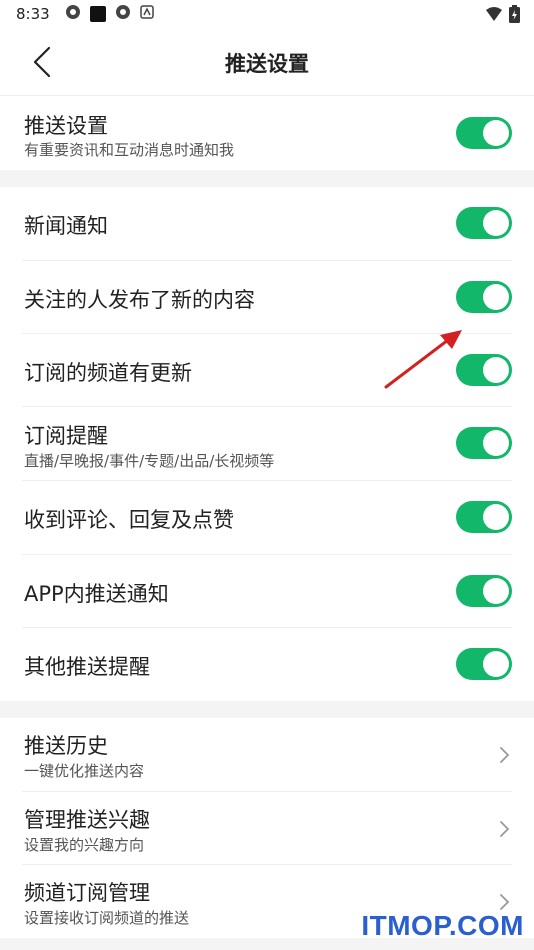  I want to click on notification-title: 订阅的频道有更新, so click(108, 373).